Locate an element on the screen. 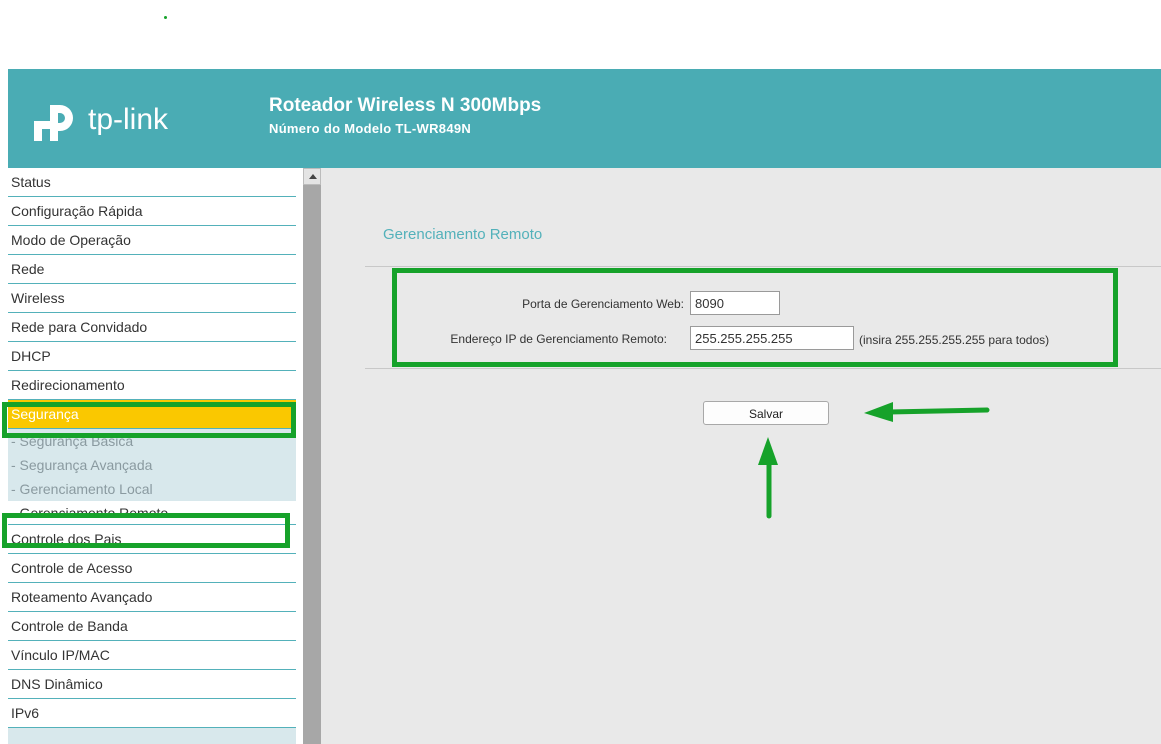  annotation-arrow-up-icon is located at coordinates (768, 478).